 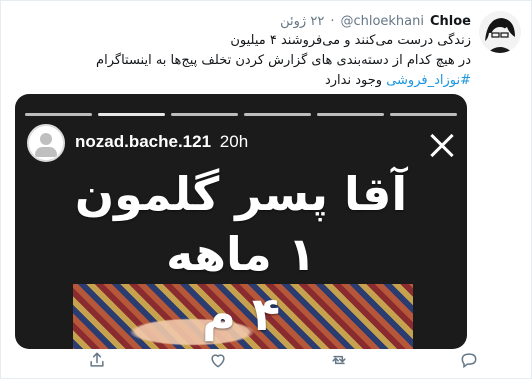 I want to click on tweet-header: Chloe @chloekhani · ۲۲ ژوئن, so click(x=375, y=21).